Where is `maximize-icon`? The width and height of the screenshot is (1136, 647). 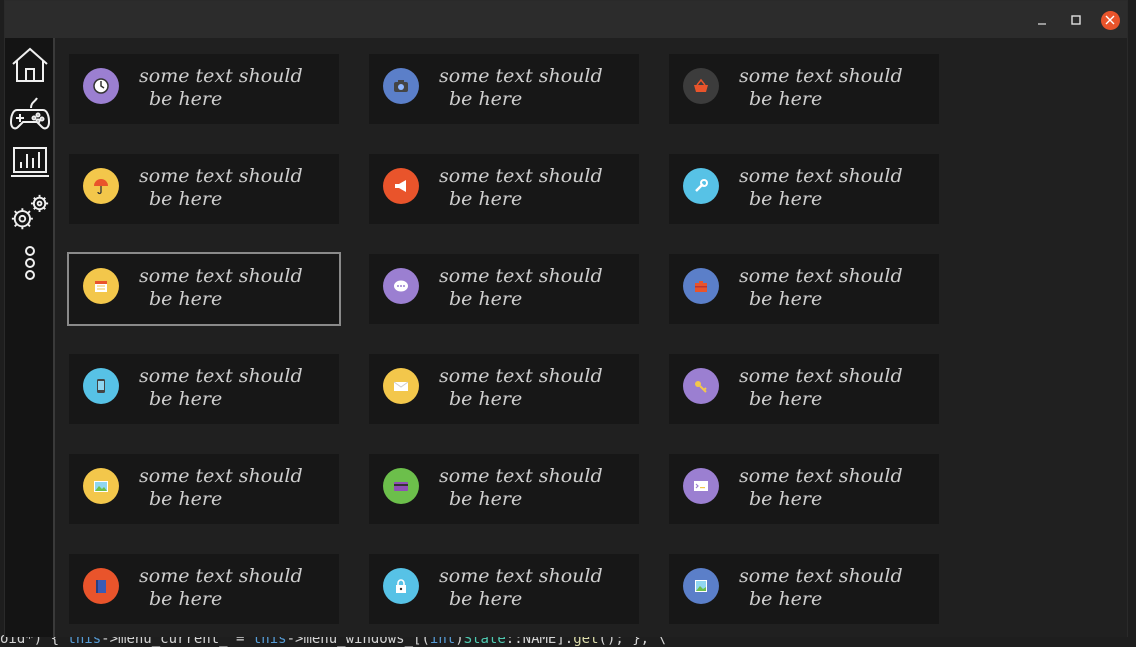
maximize-icon is located at coordinates (1076, 20).